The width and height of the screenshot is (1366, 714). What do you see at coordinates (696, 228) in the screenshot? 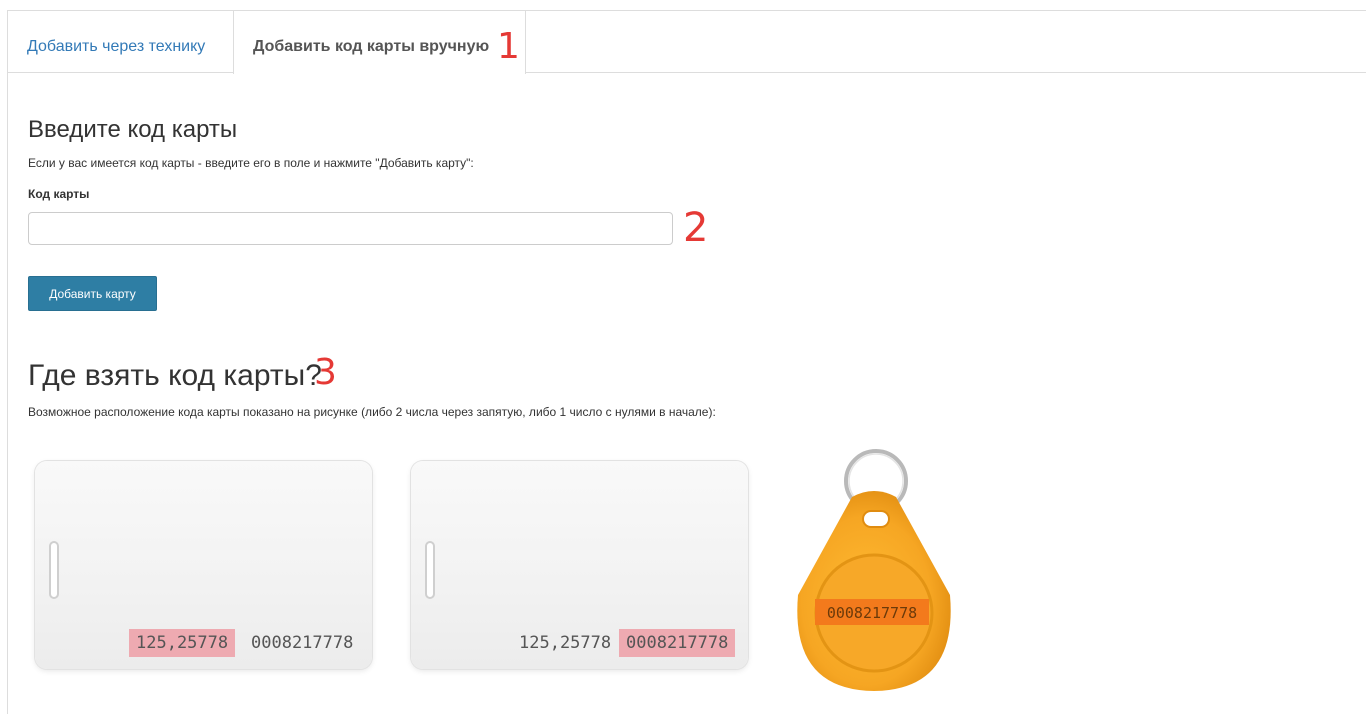
I see `annotation-marker-2: 2` at bounding box center [696, 228].